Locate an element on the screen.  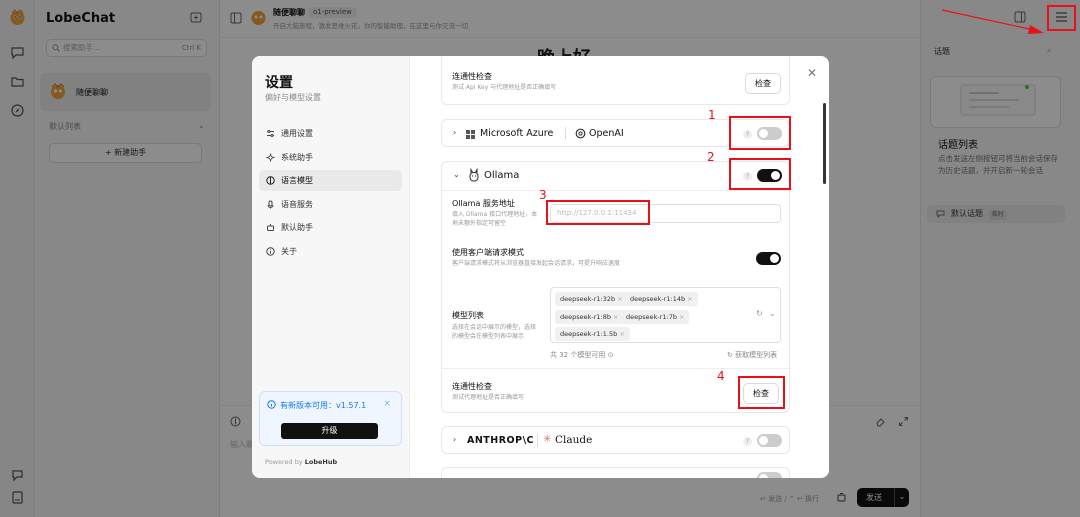
sparkles-icon is located at coordinates (270, 157).